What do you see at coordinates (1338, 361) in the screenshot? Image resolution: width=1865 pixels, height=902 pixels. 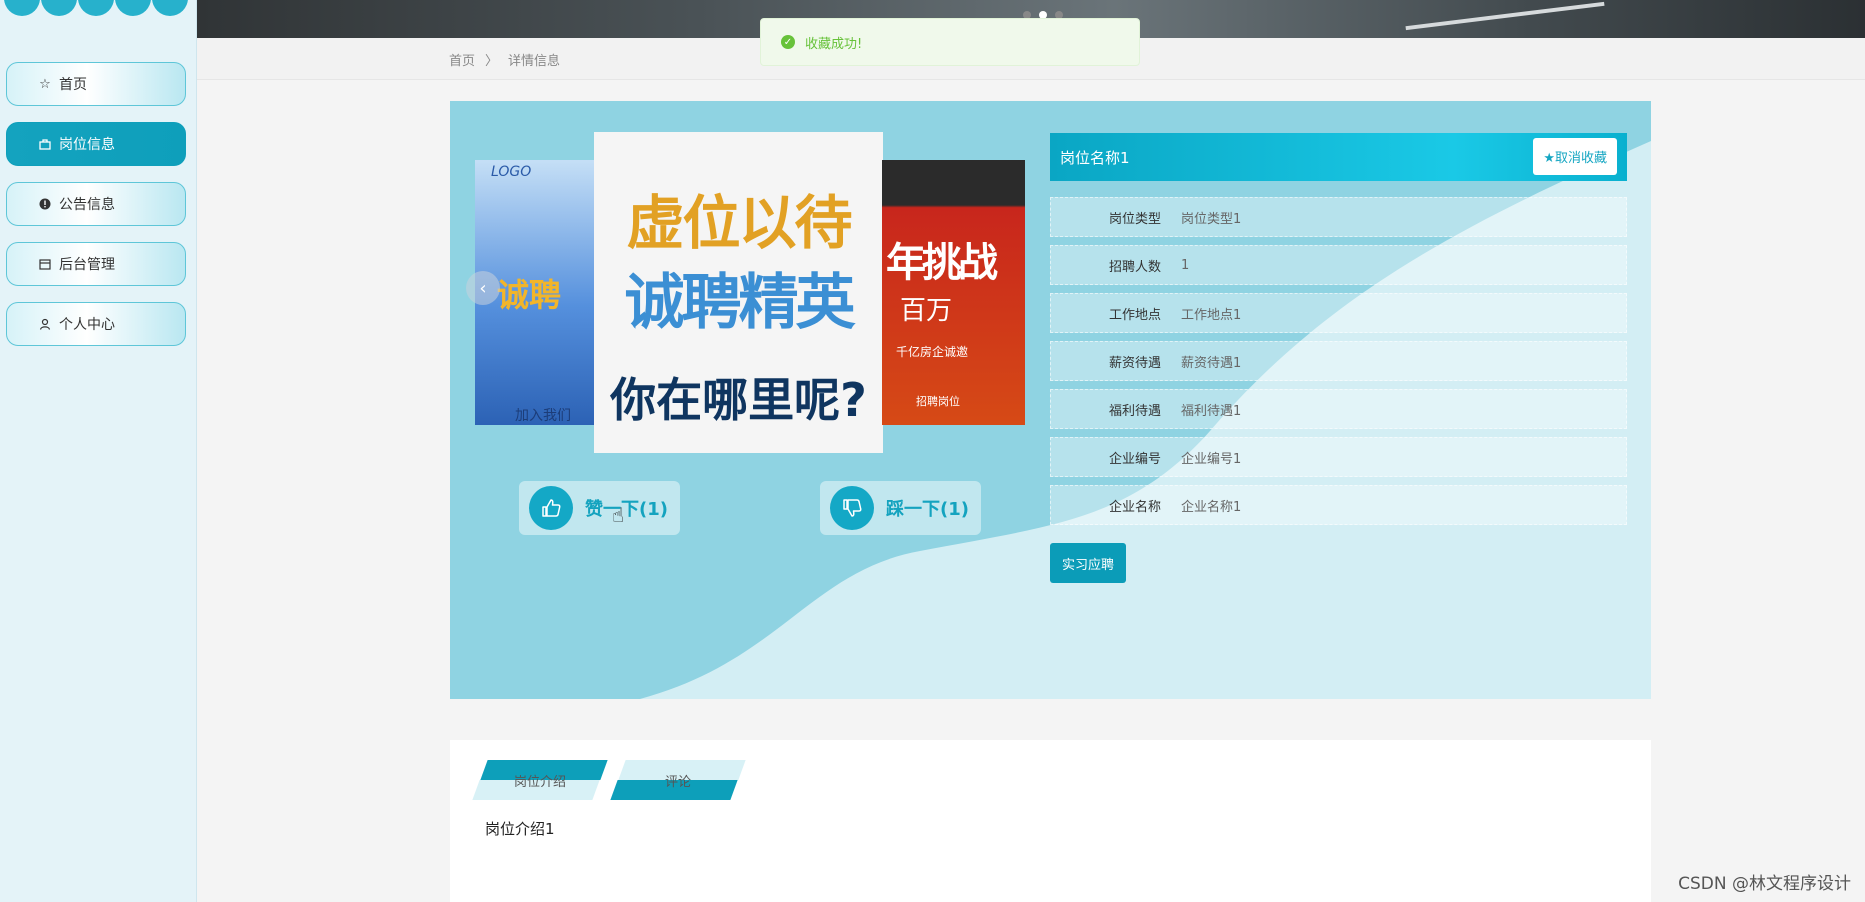 I see `job-field-row: 薪资待遇 薪资待遇1` at bounding box center [1338, 361].